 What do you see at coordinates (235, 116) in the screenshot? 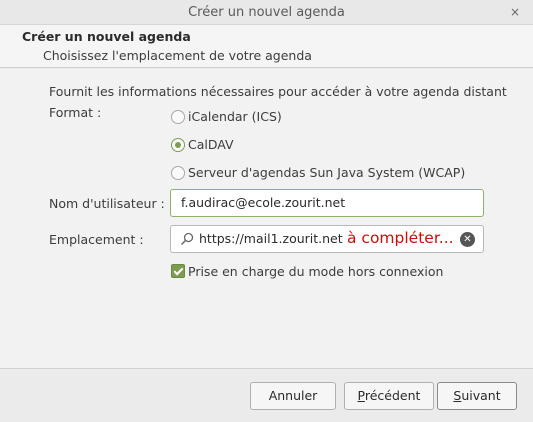
I see `radio-icalendar-label: iCalendar (ICS)` at bounding box center [235, 116].